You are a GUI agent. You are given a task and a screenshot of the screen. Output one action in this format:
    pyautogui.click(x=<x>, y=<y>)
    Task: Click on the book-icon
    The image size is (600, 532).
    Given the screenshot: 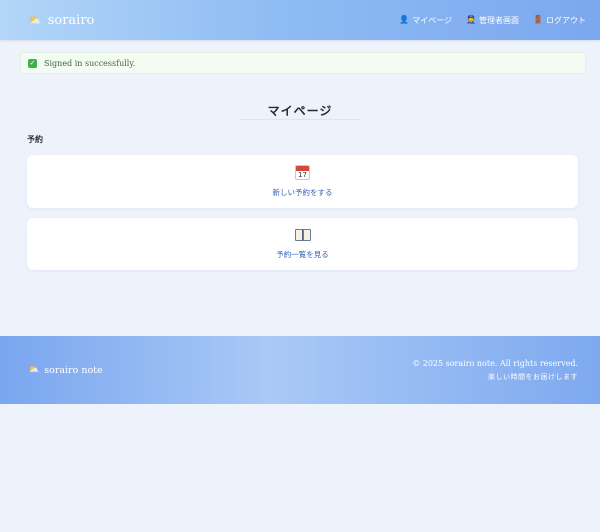 What is the action you would take?
    pyautogui.click(x=302, y=234)
    